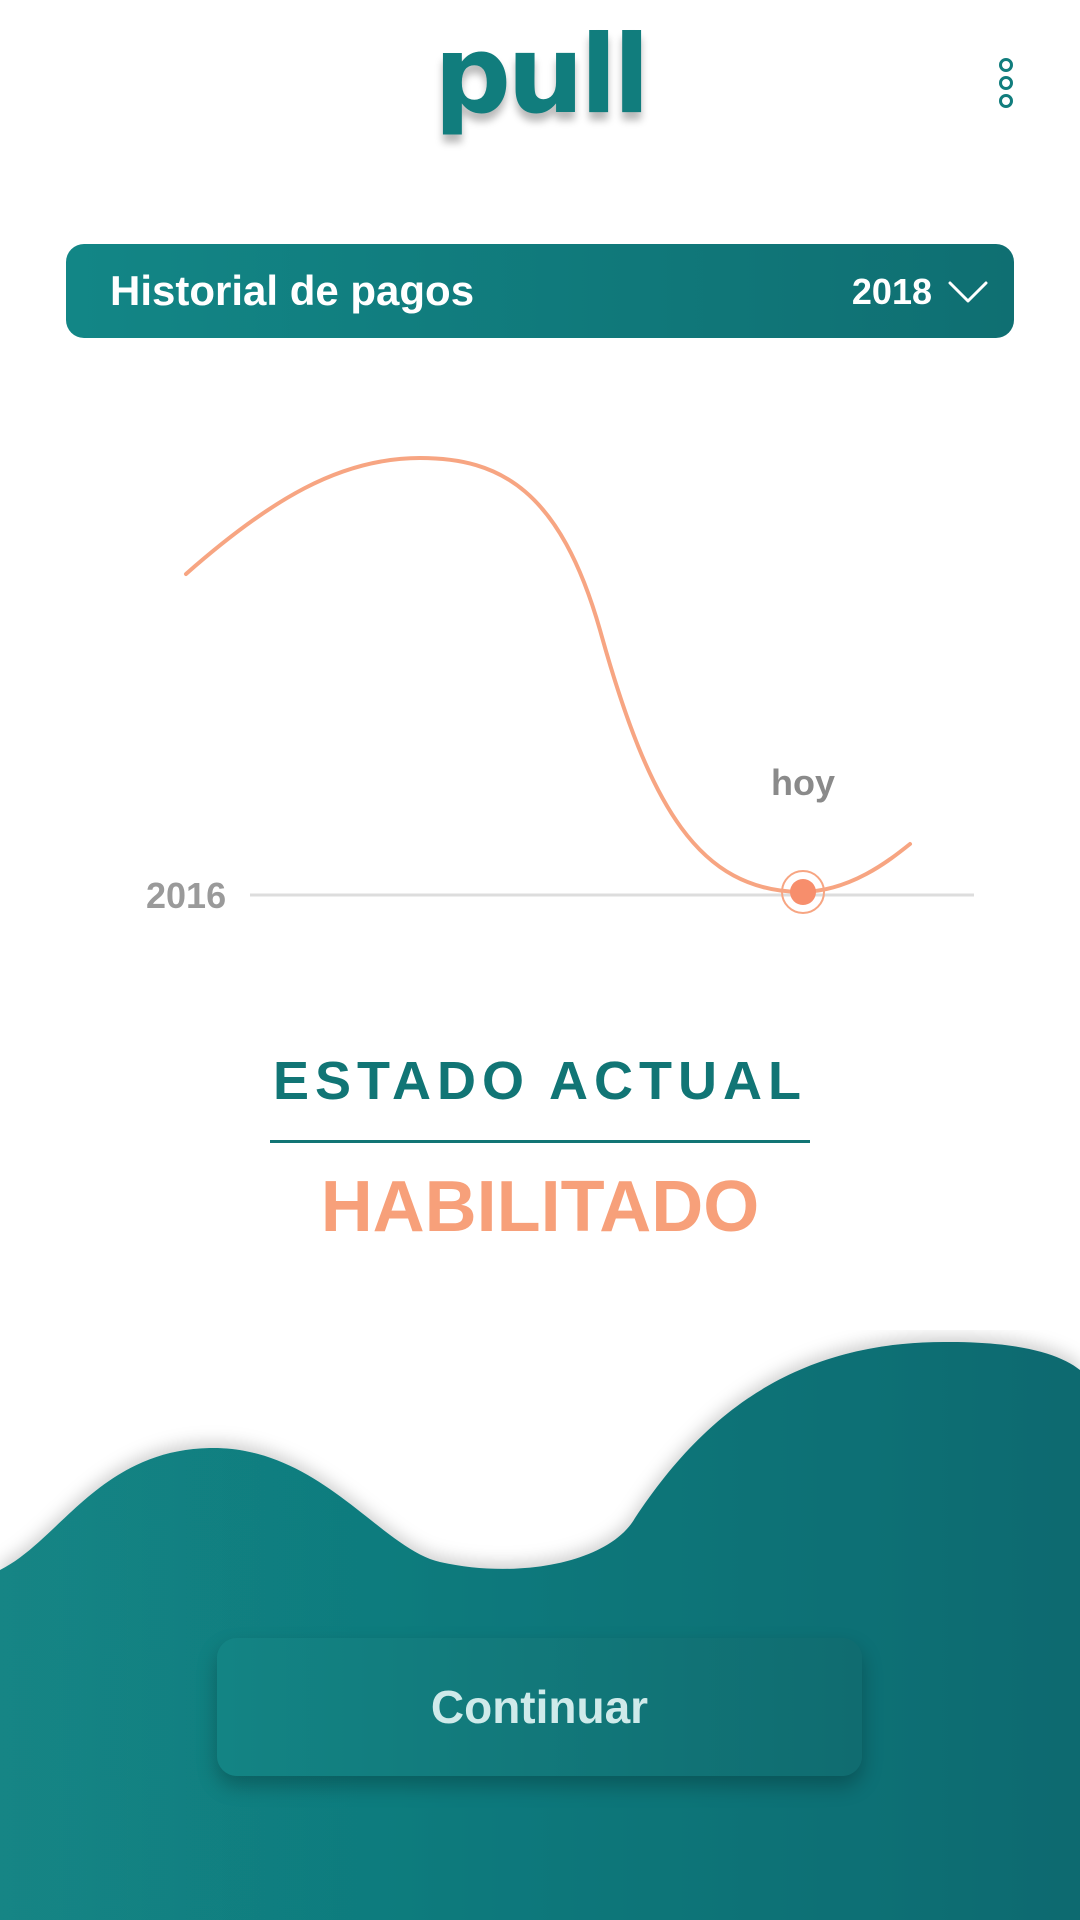 This screenshot has height=1920, width=1080. Describe the element at coordinates (968, 292) in the screenshot. I see `chevron-down-icon` at that location.